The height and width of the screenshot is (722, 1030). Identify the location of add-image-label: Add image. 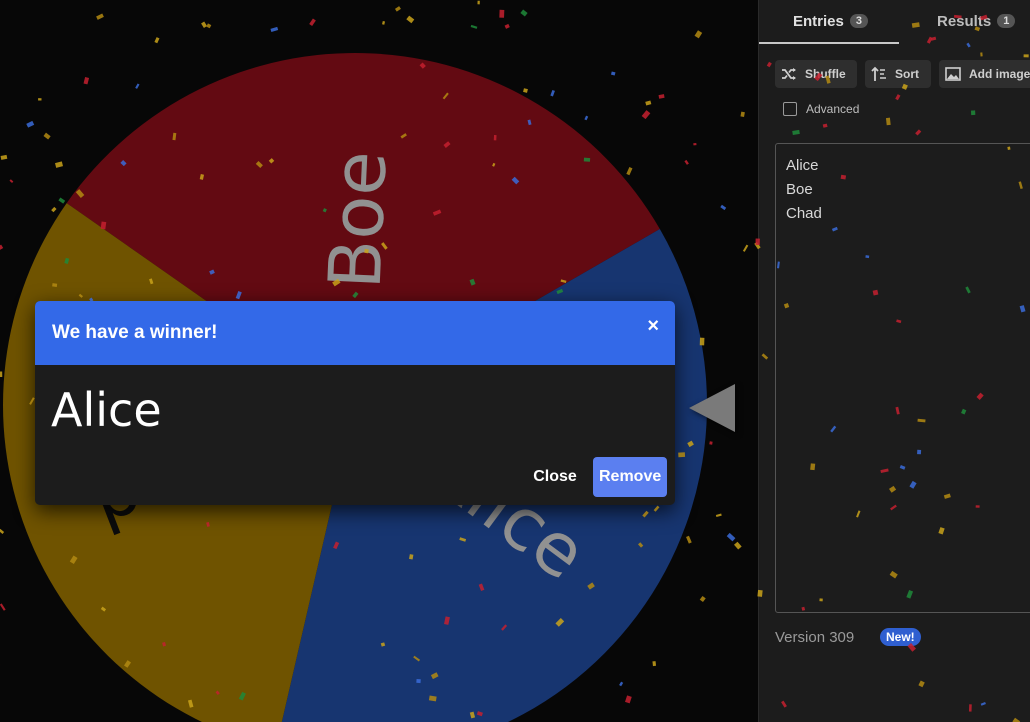
(999, 74).